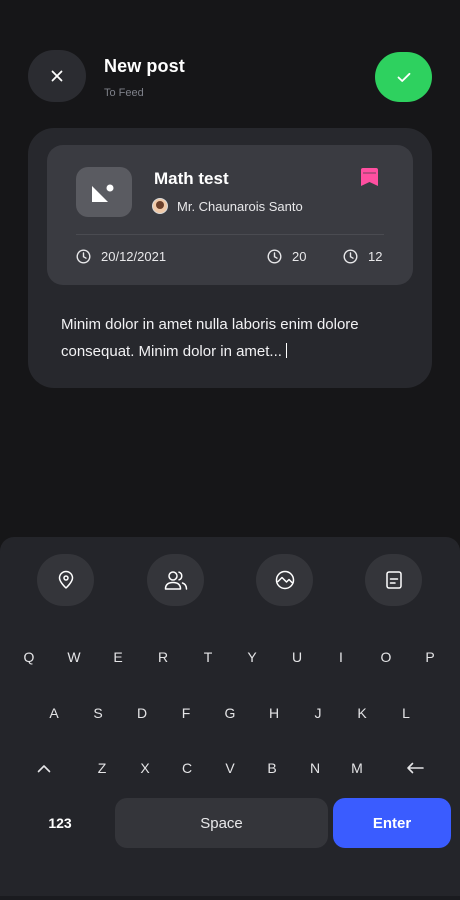 Image resolution: width=460 pixels, height=900 pixels. What do you see at coordinates (102, 768) in the screenshot?
I see `key-z: Z` at bounding box center [102, 768].